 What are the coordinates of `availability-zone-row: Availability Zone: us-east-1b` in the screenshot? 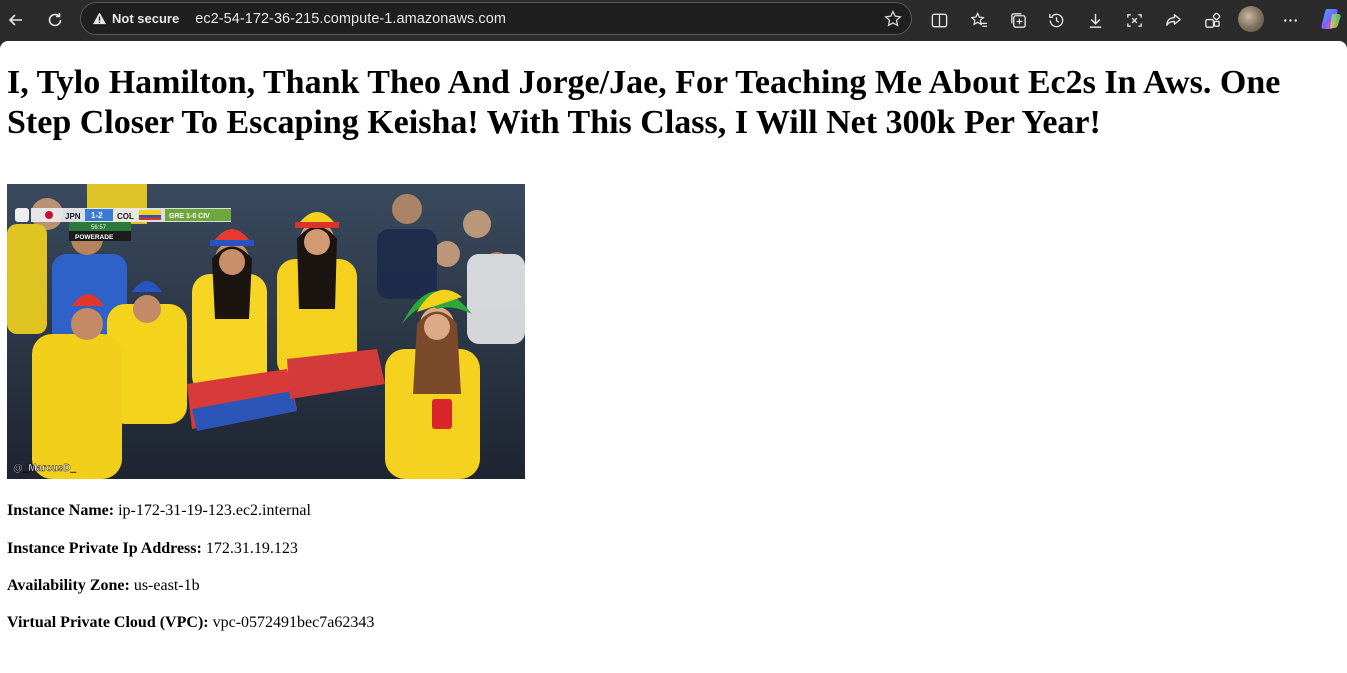 It's located at (103, 586).